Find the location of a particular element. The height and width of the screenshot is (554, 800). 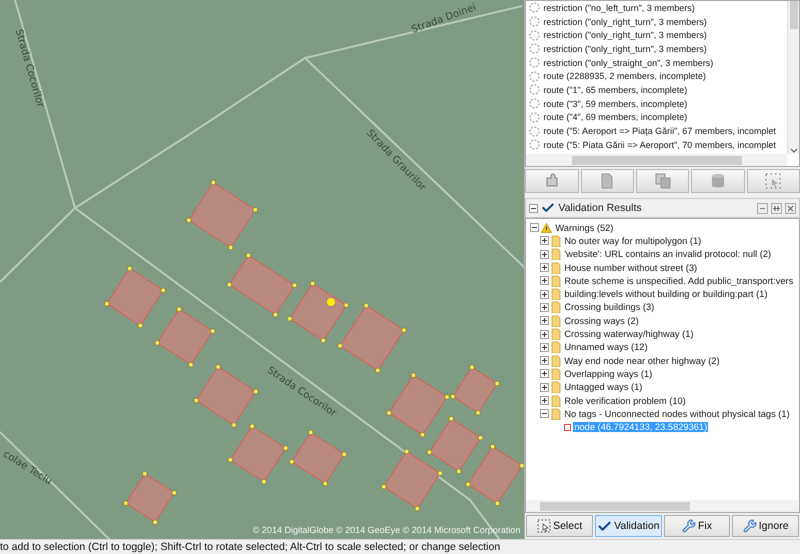

node-icon is located at coordinates (568, 427).